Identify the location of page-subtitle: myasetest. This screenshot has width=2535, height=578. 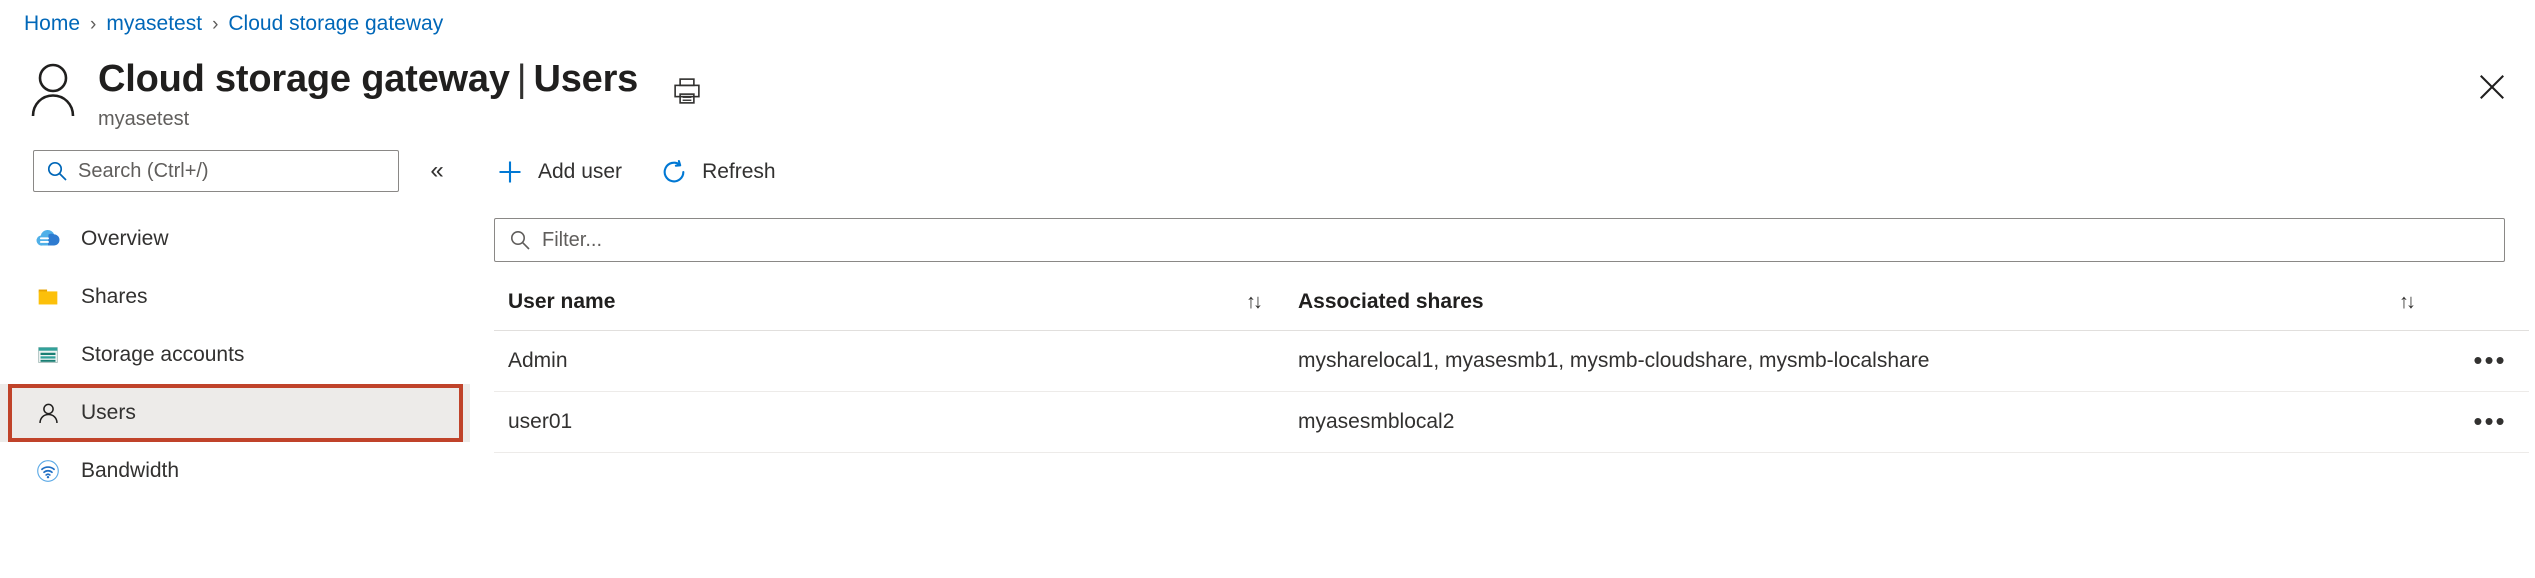
(144, 119).